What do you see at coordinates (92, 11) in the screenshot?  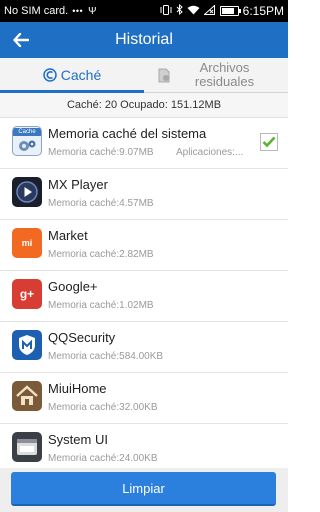 I see `usb-icon: Ψ` at bounding box center [92, 11].